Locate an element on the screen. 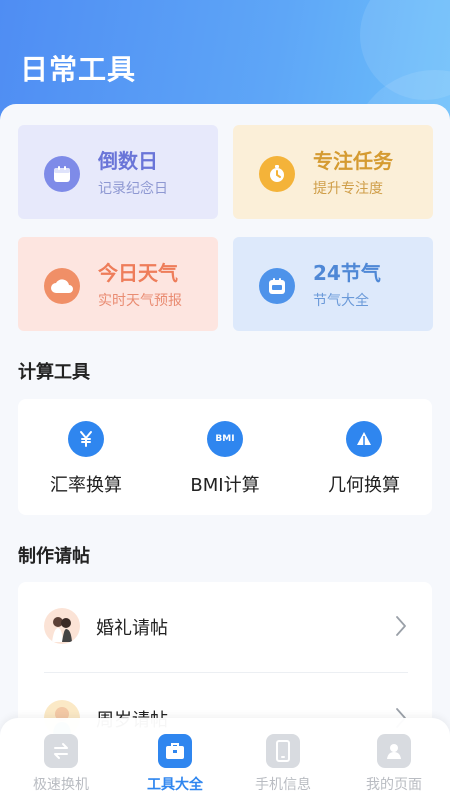  focus-task-card: 专注任务 提升专注度 is located at coordinates (333, 172).